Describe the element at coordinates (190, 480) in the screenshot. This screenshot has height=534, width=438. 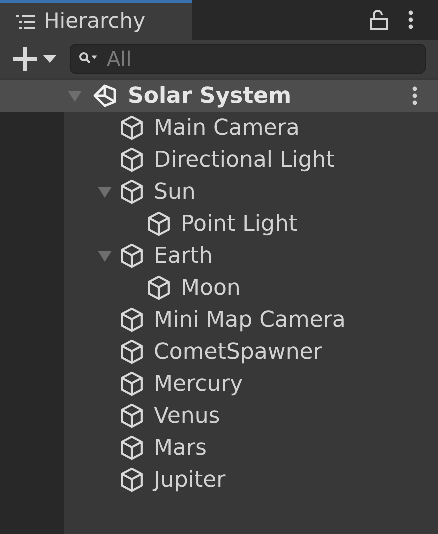
I see `object-label: Jupiter` at that location.